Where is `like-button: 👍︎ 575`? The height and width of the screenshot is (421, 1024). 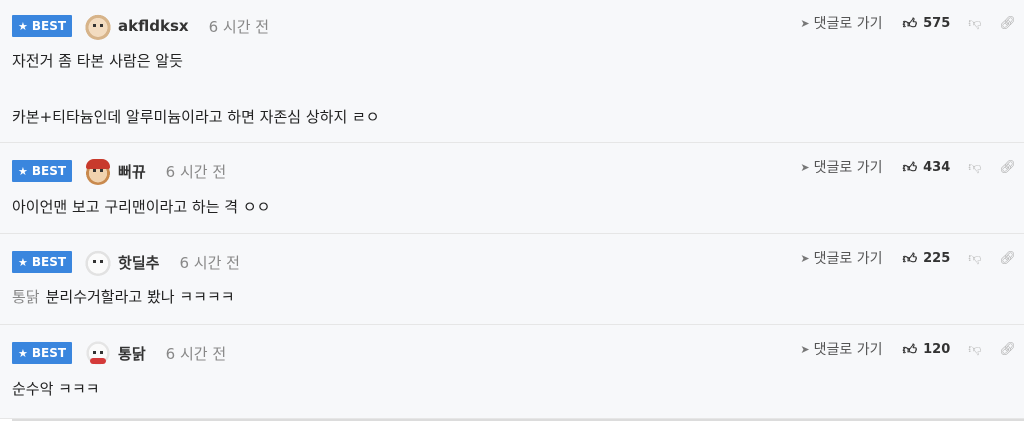
like-button: 👍︎ 575 is located at coordinates (927, 23).